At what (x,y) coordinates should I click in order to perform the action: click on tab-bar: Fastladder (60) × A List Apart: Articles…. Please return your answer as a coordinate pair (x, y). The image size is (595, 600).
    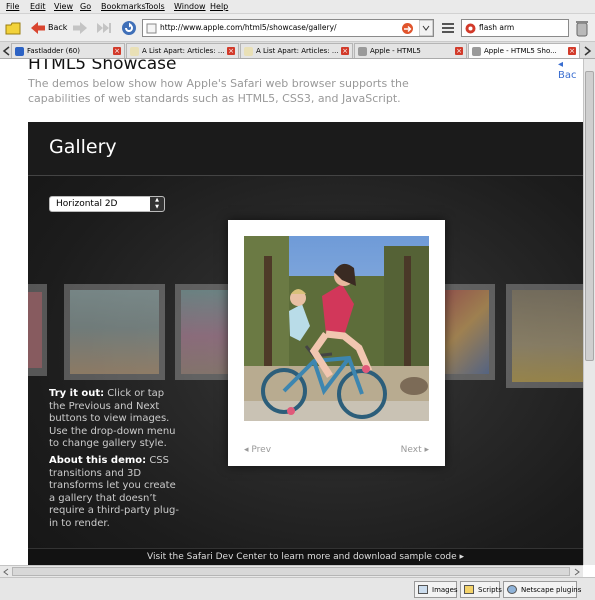
    Looking at the image, I should click on (297, 50).